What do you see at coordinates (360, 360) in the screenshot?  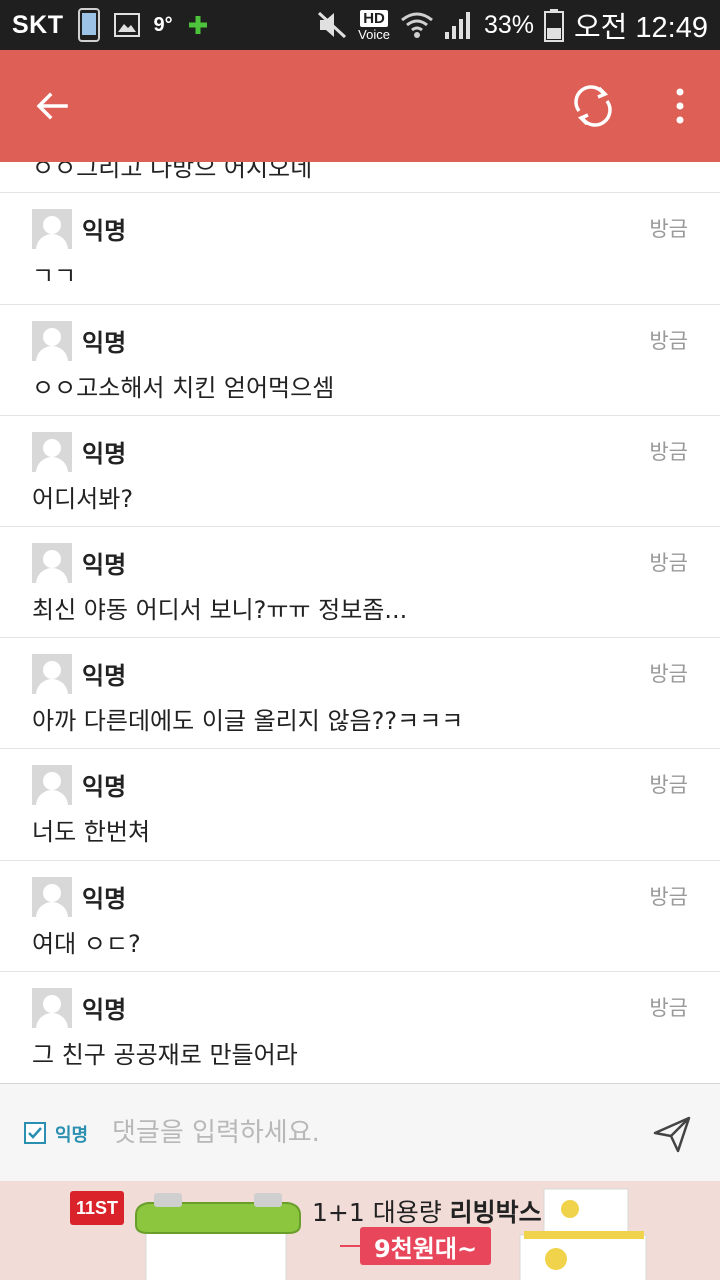 I see `comment-item: 익명 방금 ㅇㅇ고소해서 치킨 얻어먹으셈` at bounding box center [360, 360].